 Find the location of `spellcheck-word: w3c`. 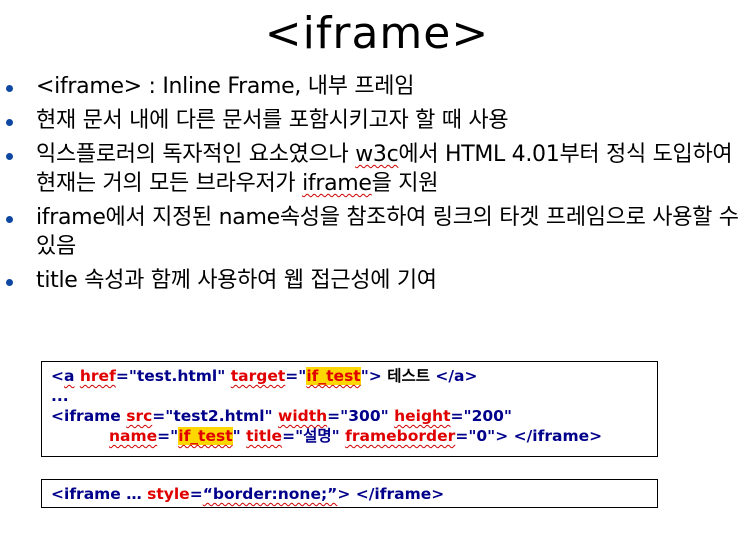

spellcheck-word: w3c is located at coordinates (377, 154).